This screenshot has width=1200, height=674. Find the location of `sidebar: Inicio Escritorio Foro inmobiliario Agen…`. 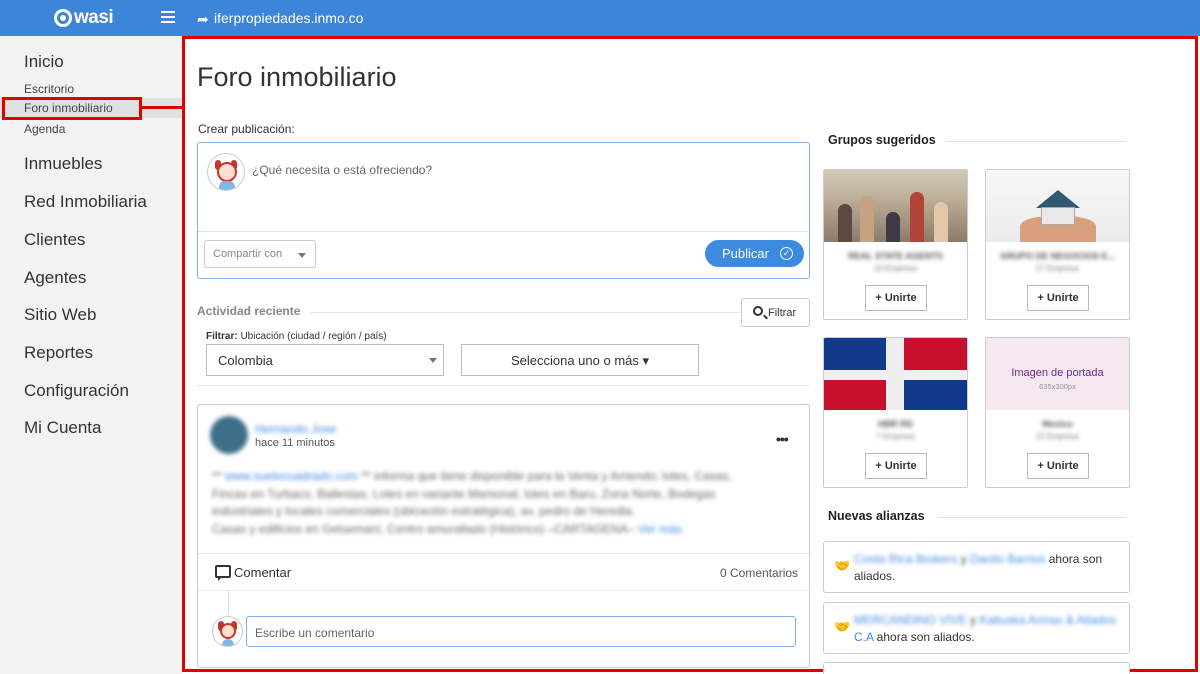

sidebar: Inicio Escritorio Foro inmobiliario Agen… is located at coordinates (91, 355).